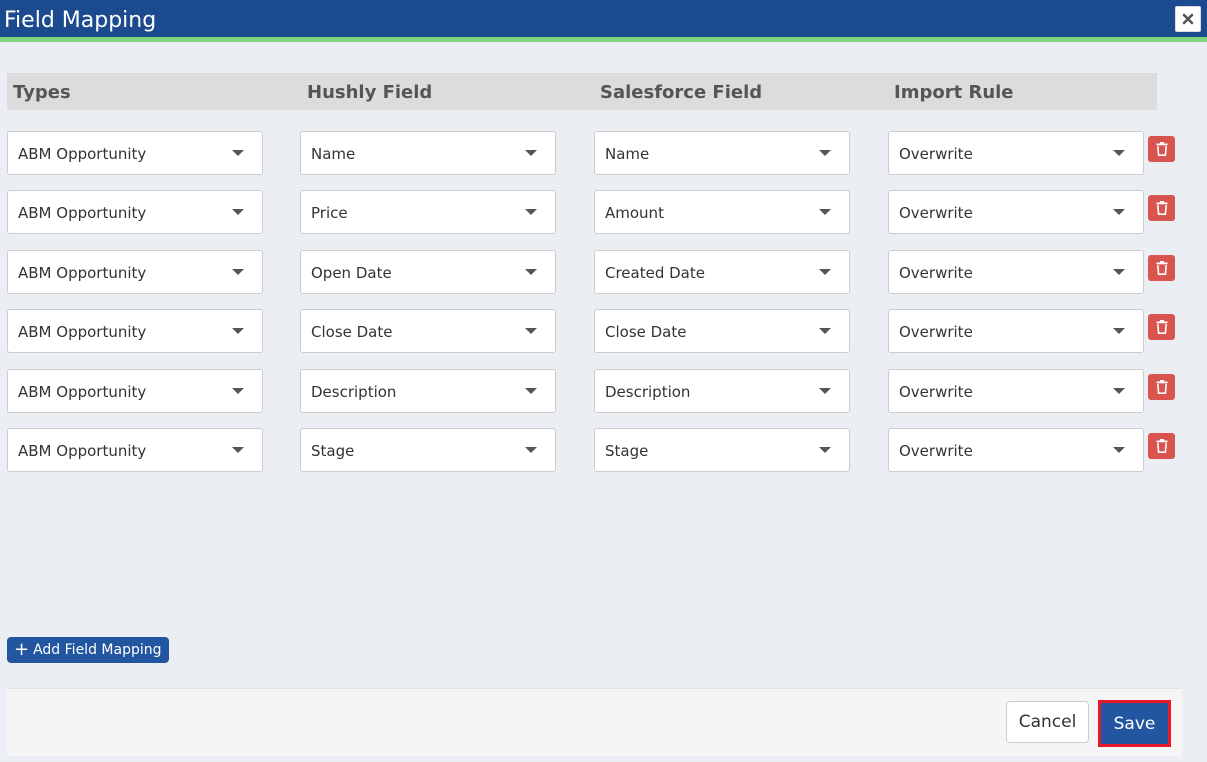 The height and width of the screenshot is (762, 1207). Describe the element at coordinates (722, 212) in the screenshot. I see `salesforce-field-select: Amount` at that location.